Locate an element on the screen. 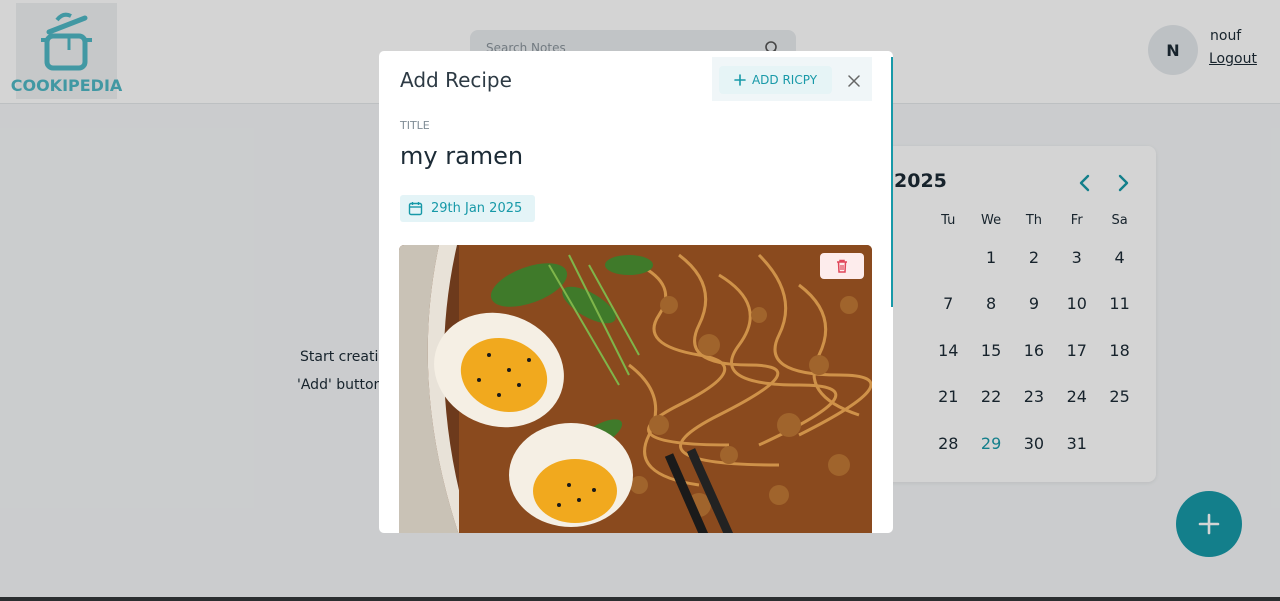 This screenshot has width=1280, height=601. trash-icon is located at coordinates (842, 266).